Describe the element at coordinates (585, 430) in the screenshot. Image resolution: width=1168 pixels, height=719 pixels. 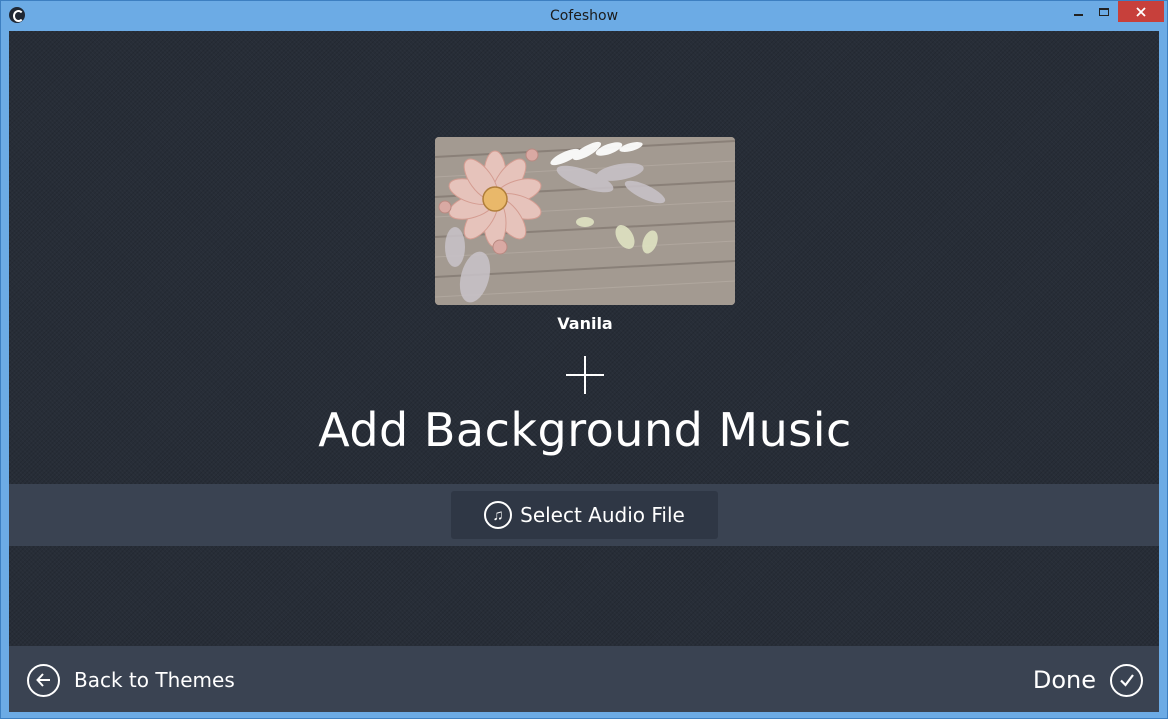
I see `add-music-heading: Add Background Music` at that location.